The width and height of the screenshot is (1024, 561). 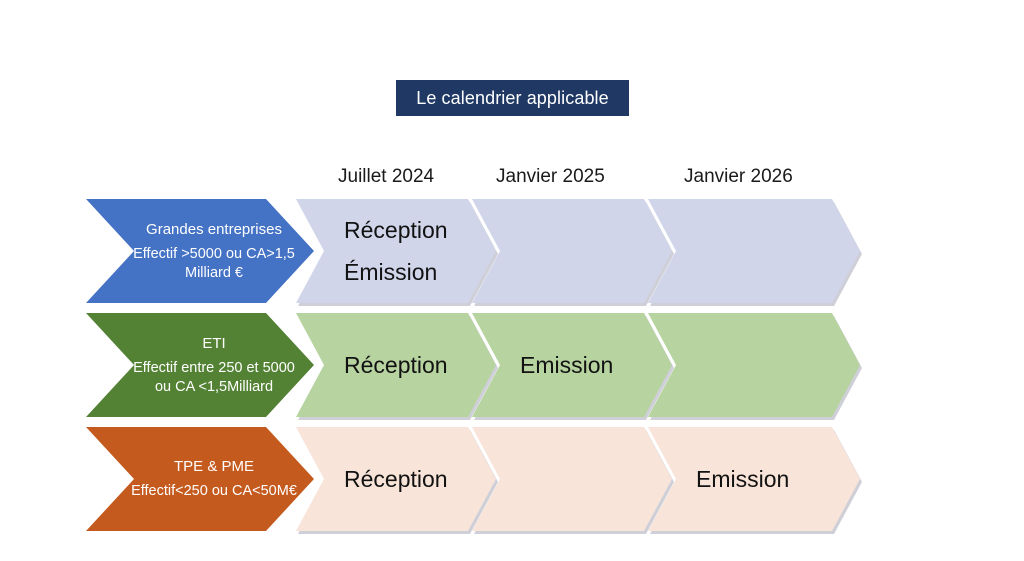 I want to click on stage-labels: Réception Émission, so click(x=372, y=251).